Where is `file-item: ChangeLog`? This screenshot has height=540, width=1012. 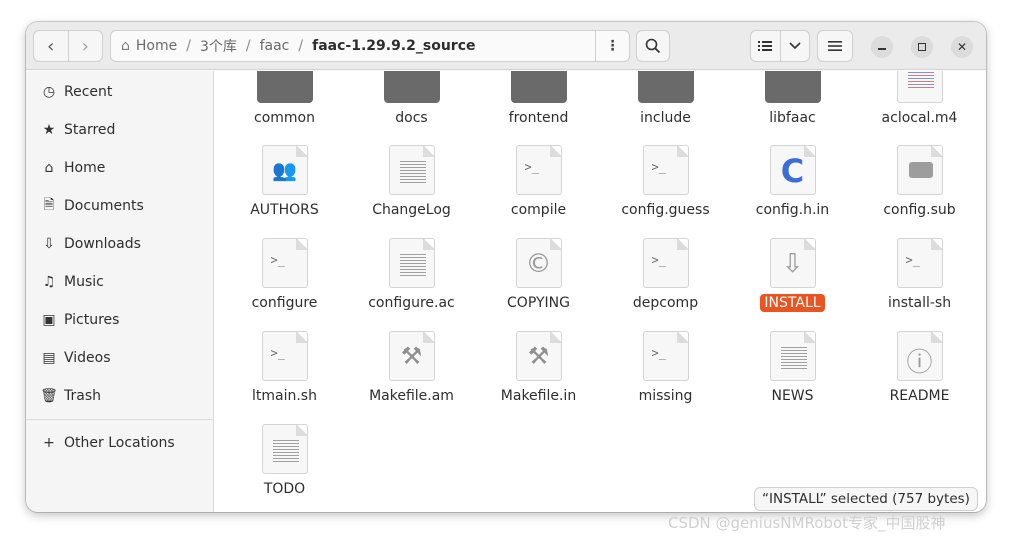
file-item: ChangeLog is located at coordinates (411, 182).